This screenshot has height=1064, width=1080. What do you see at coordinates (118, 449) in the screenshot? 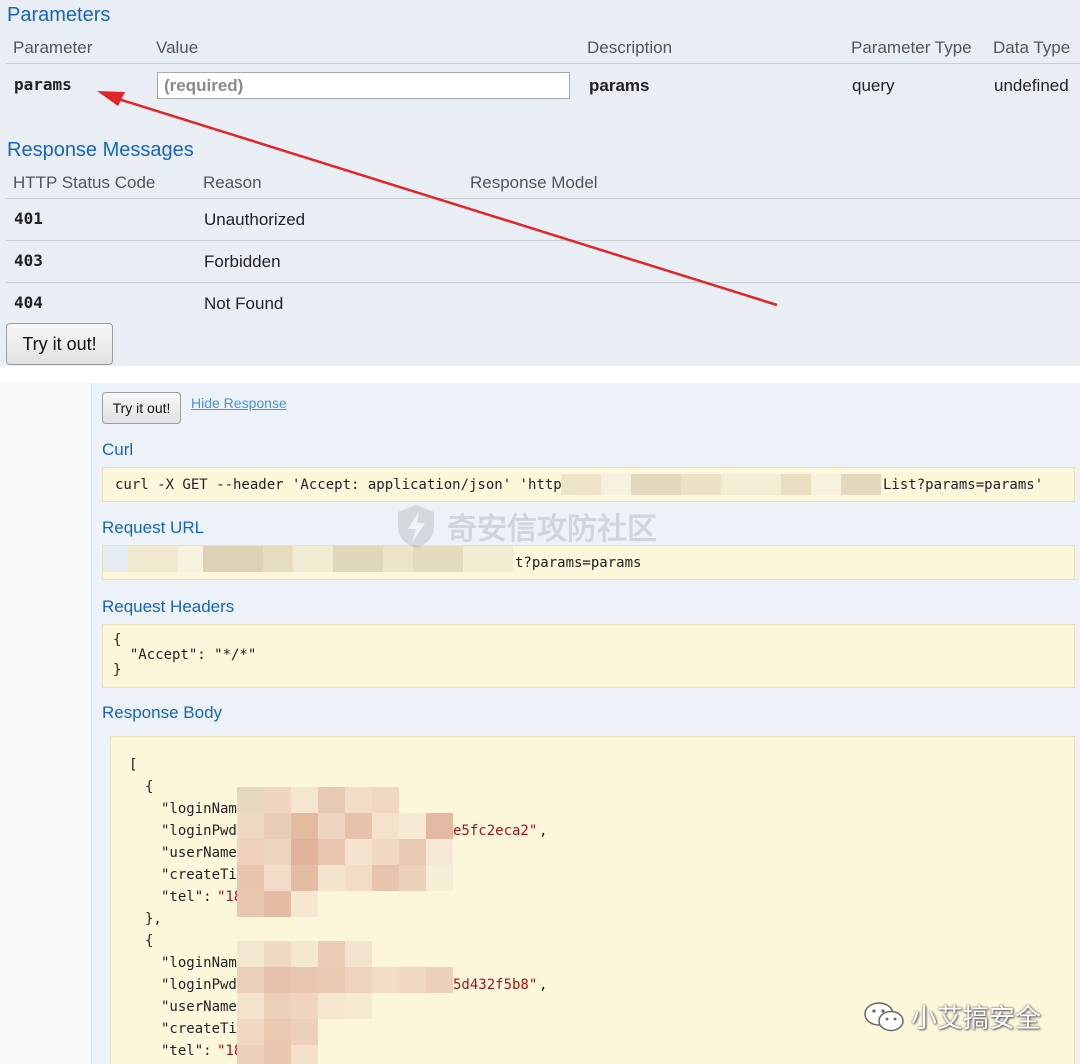
I see `curl-title: Curl` at bounding box center [118, 449].